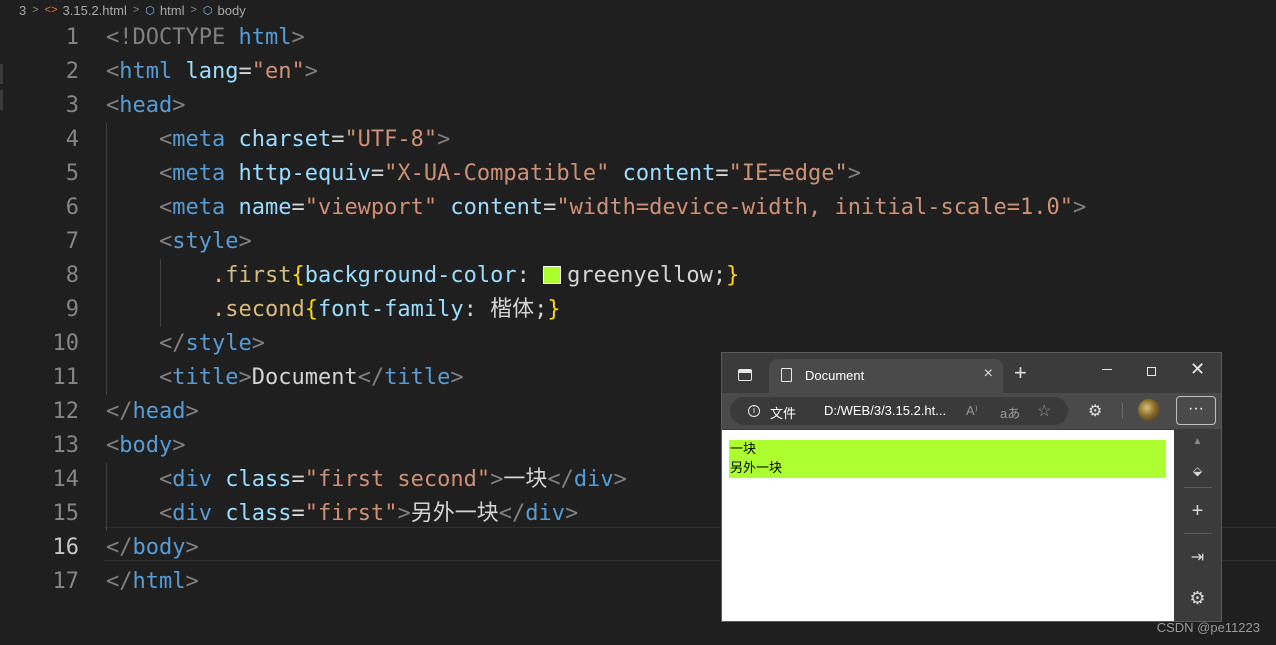 The height and width of the screenshot is (645, 1276). I want to click on line-number: 2, so click(72, 71).